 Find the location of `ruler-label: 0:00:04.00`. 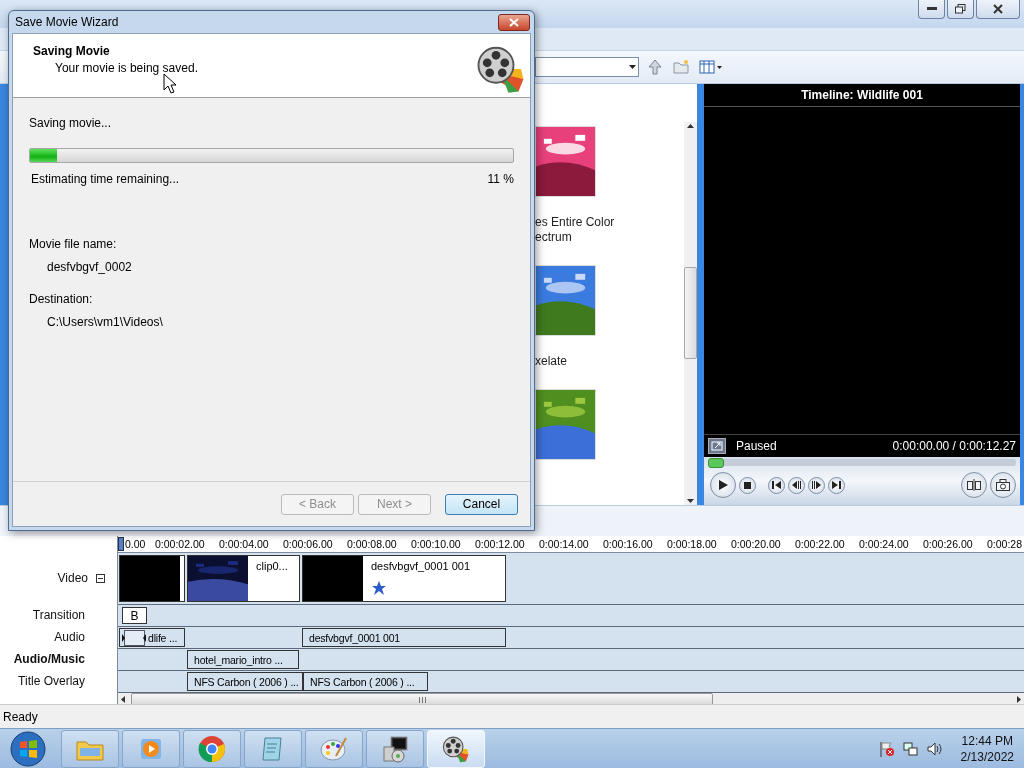

ruler-label: 0:00:04.00 is located at coordinates (244, 545).